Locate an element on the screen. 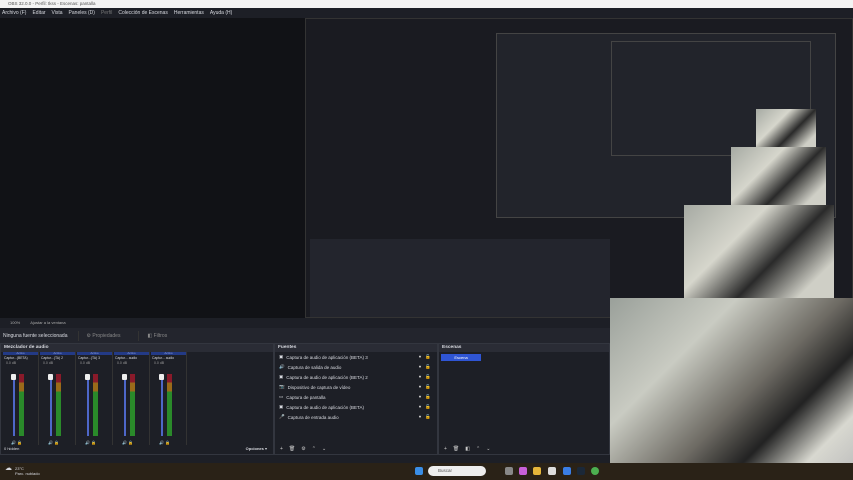 The height and width of the screenshot is (480, 853). add-source-button: + is located at coordinates (281, 449).